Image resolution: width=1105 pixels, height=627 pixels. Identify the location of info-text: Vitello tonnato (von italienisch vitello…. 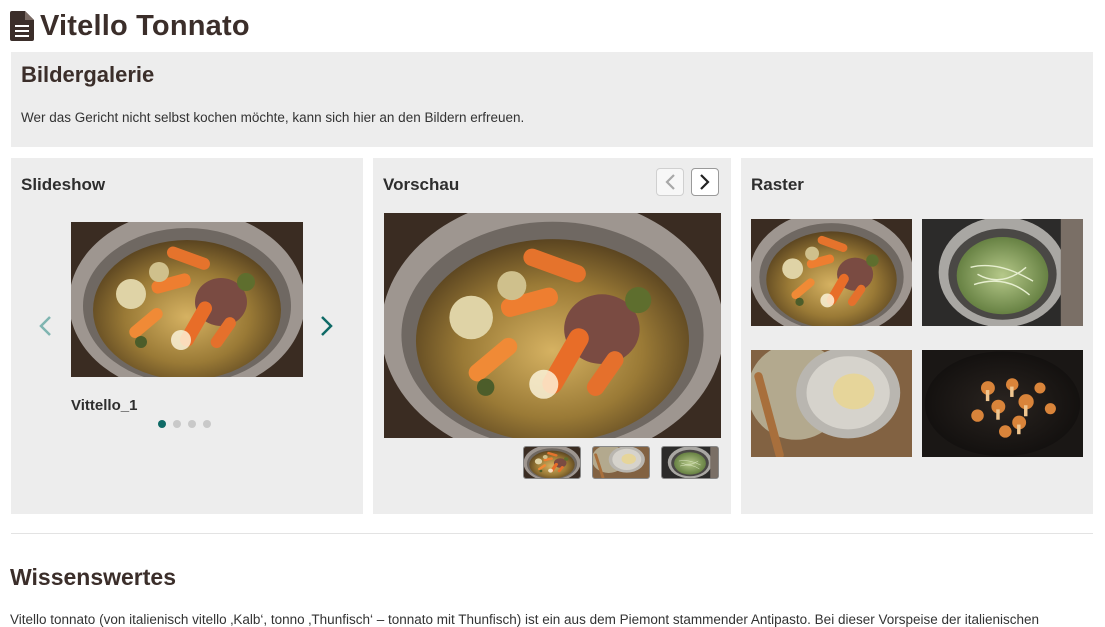
(525, 619).